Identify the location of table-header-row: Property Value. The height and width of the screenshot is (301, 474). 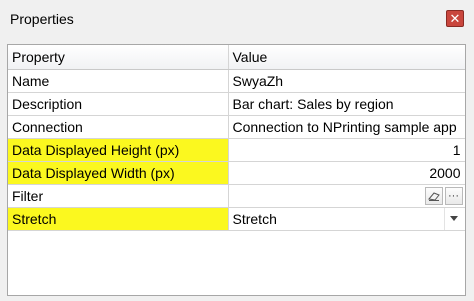
(236, 57).